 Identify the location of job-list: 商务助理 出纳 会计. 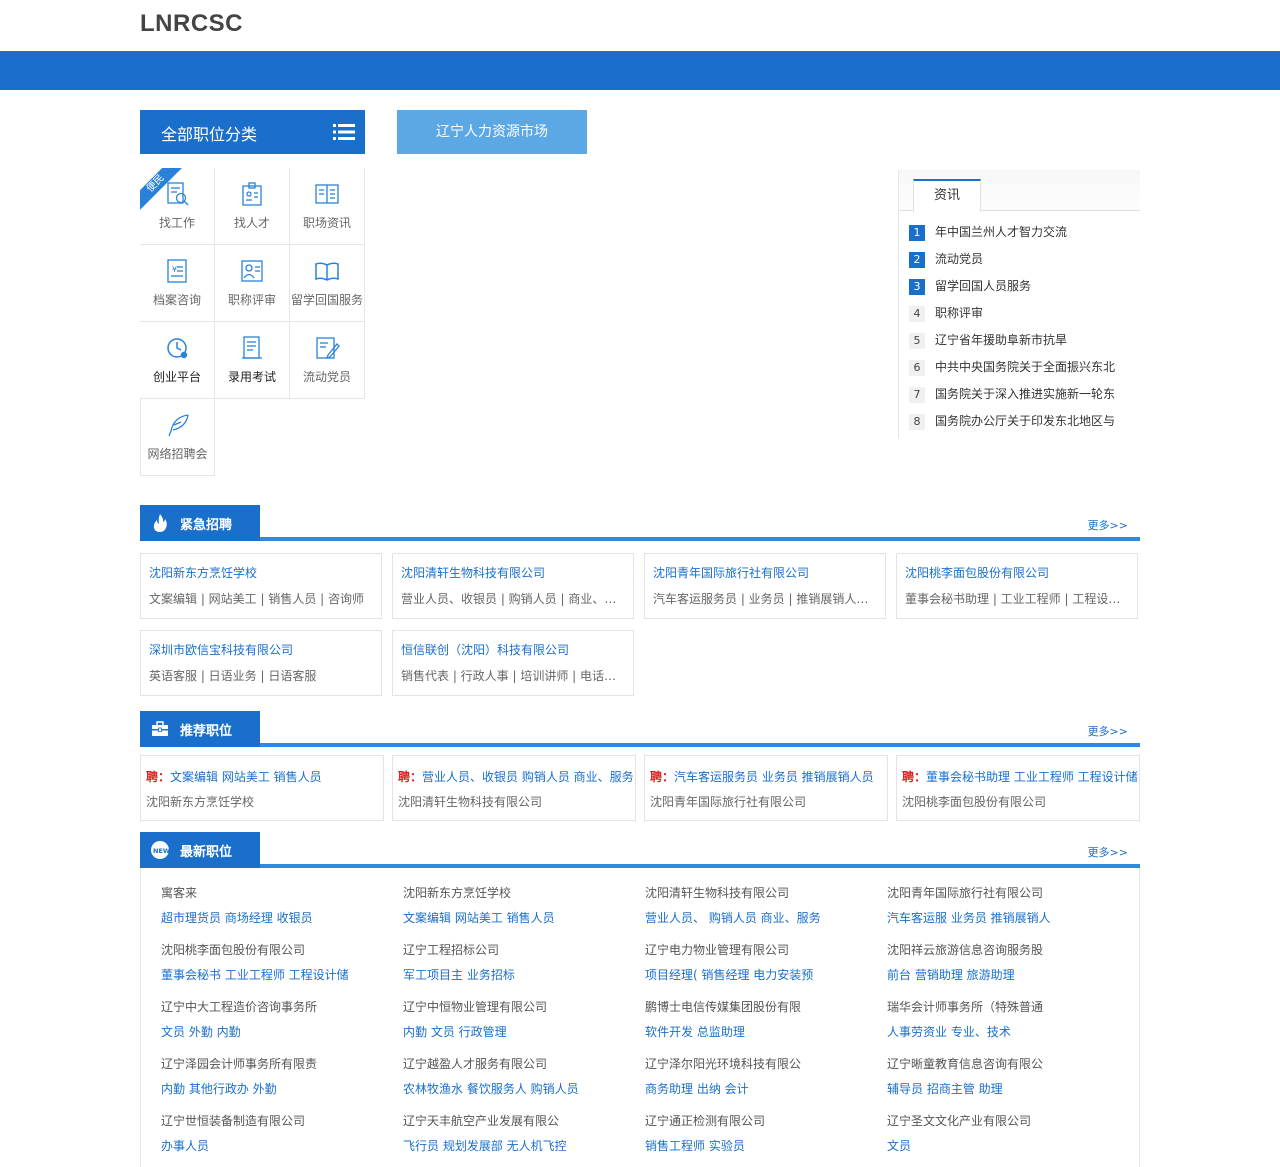
(760, 1088).